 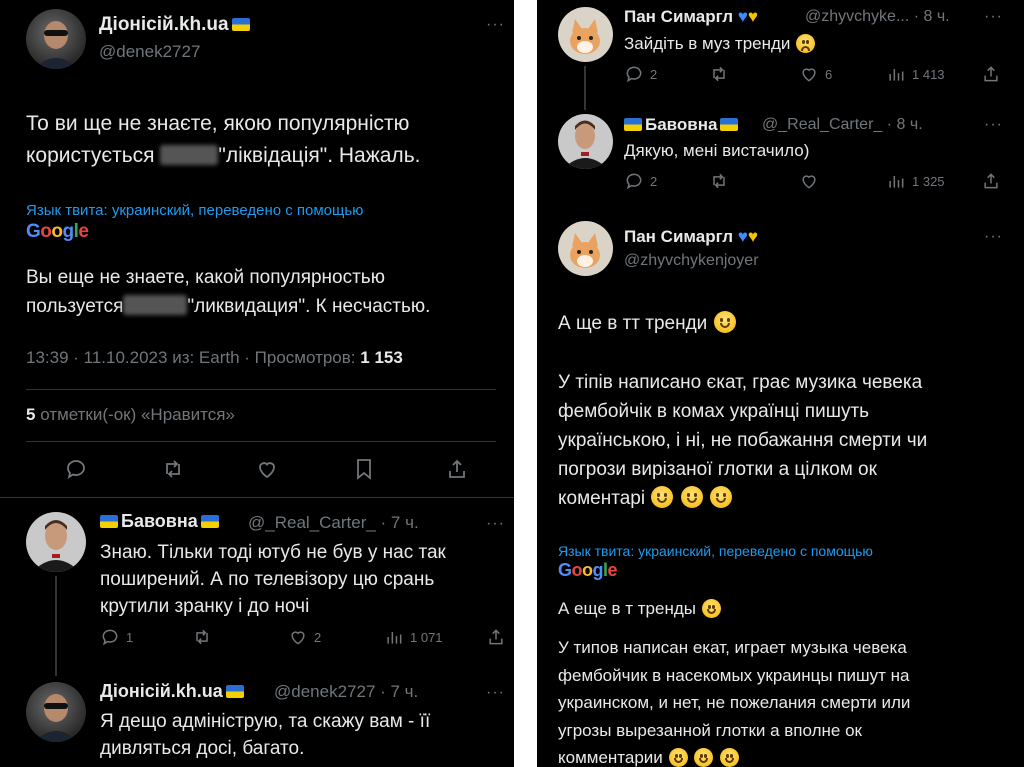 What do you see at coordinates (633, 323) in the screenshot?
I see `tweet-text-line: А ще в тт тренди` at bounding box center [633, 323].